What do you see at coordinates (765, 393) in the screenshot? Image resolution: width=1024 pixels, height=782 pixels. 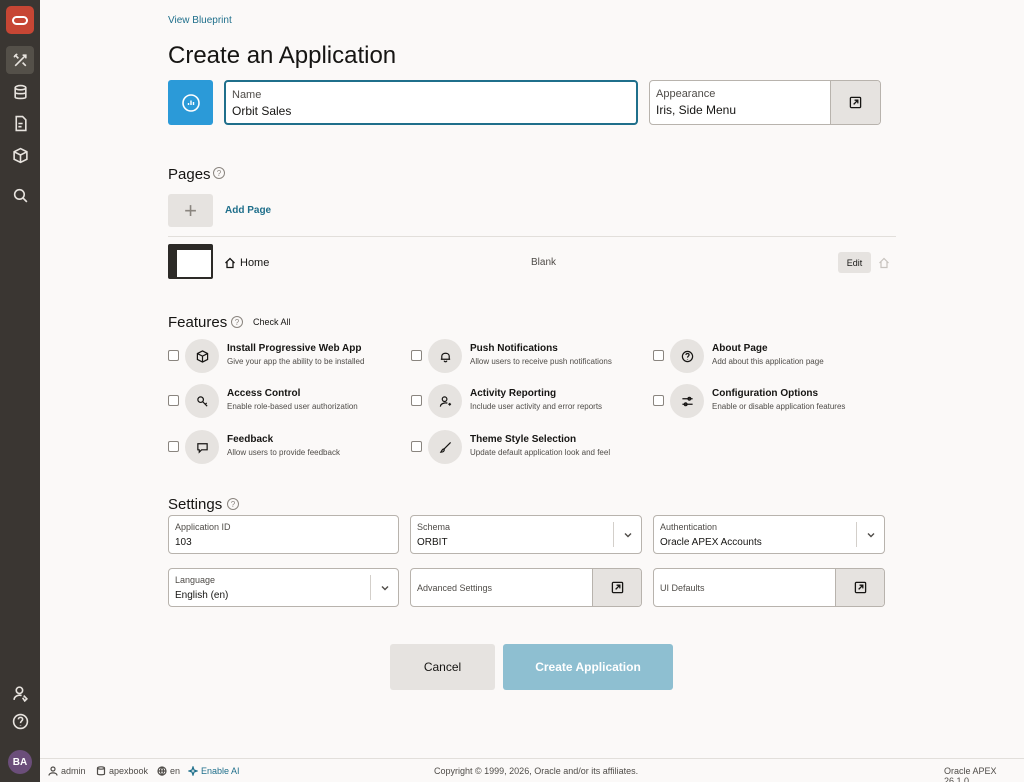 I see `feature-title: Configuration Options` at bounding box center [765, 393].